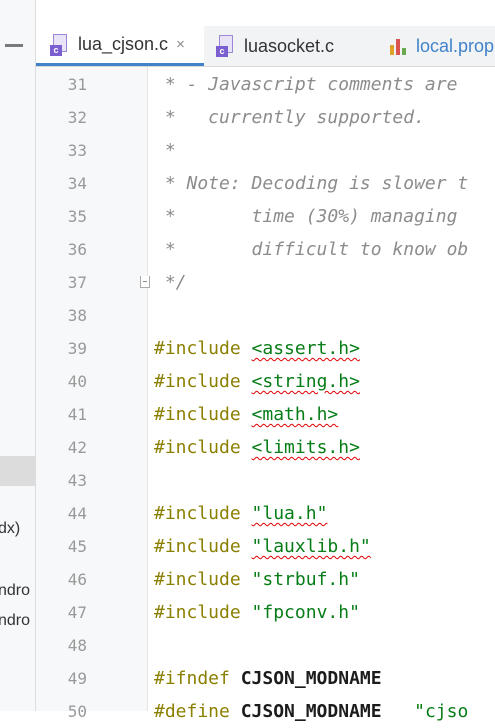  I want to click on line-number: 45, so click(77, 546).